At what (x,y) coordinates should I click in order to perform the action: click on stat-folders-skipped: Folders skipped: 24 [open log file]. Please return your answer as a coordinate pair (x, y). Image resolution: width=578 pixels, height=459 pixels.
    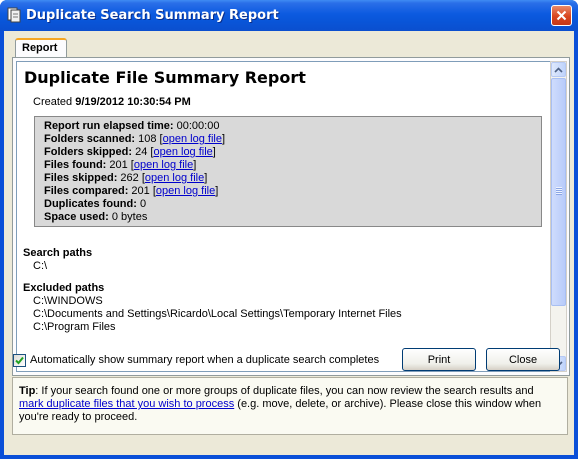
    Looking at the image, I should click on (130, 152).